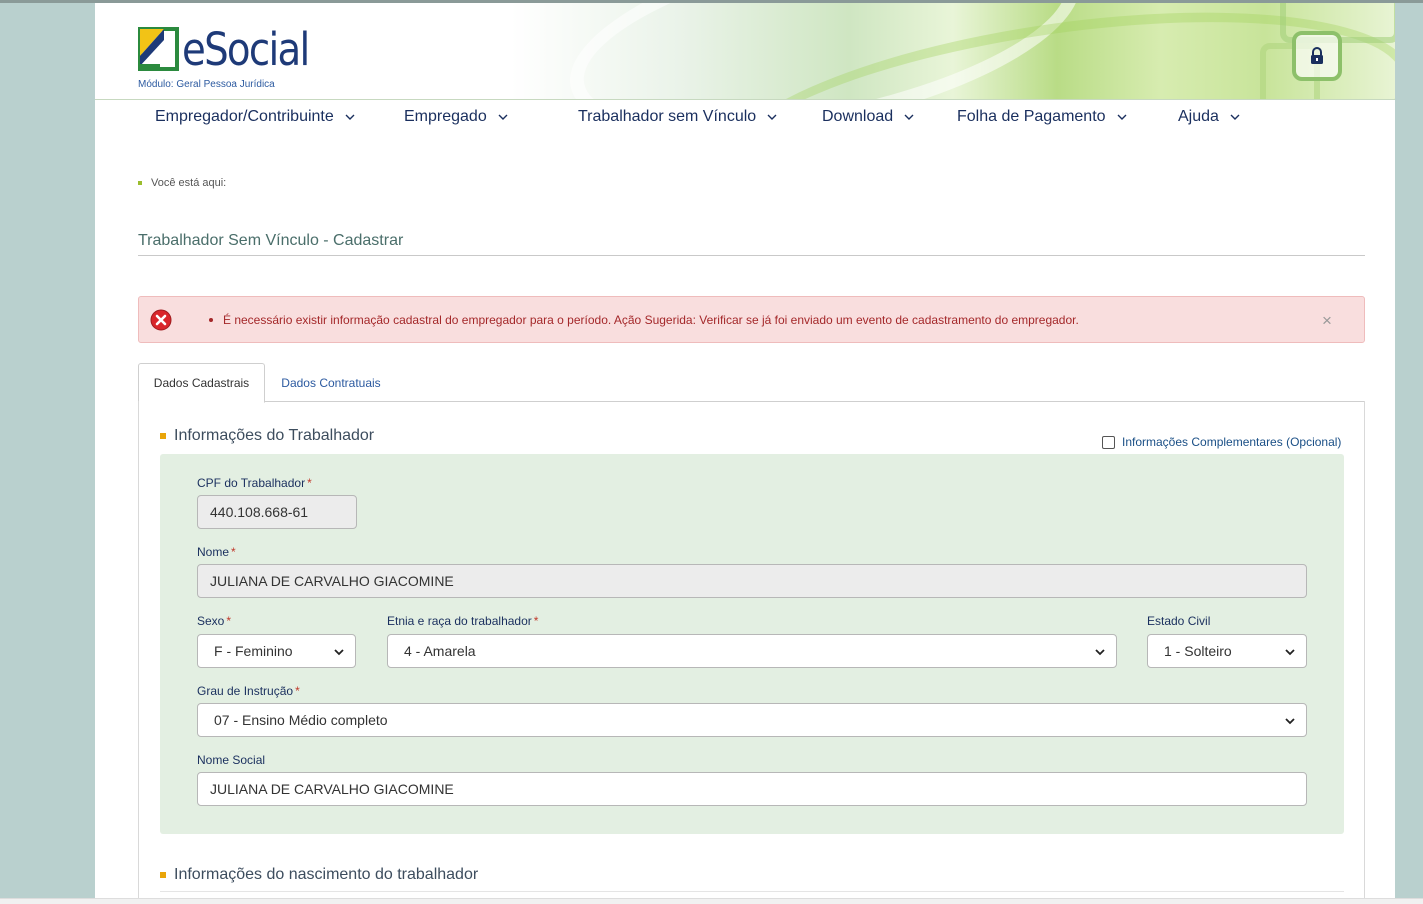 This screenshot has height=904, width=1423. I want to click on nome-label-text: Nome, so click(213, 552).